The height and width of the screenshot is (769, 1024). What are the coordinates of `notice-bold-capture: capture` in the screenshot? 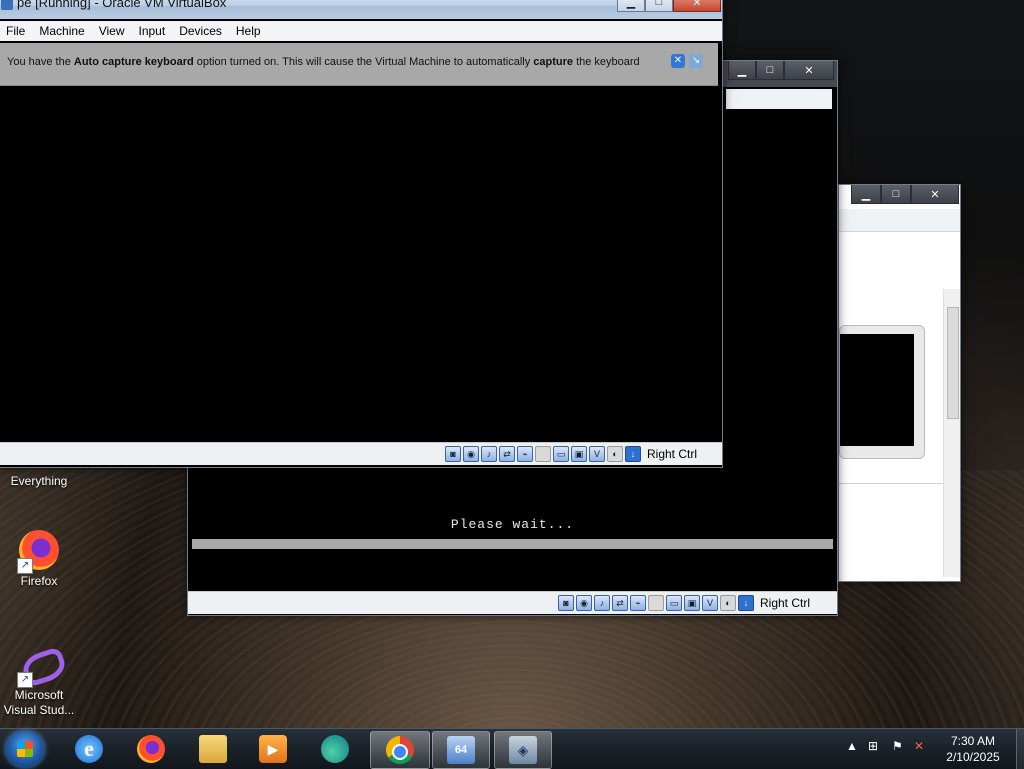 It's located at (553, 62).